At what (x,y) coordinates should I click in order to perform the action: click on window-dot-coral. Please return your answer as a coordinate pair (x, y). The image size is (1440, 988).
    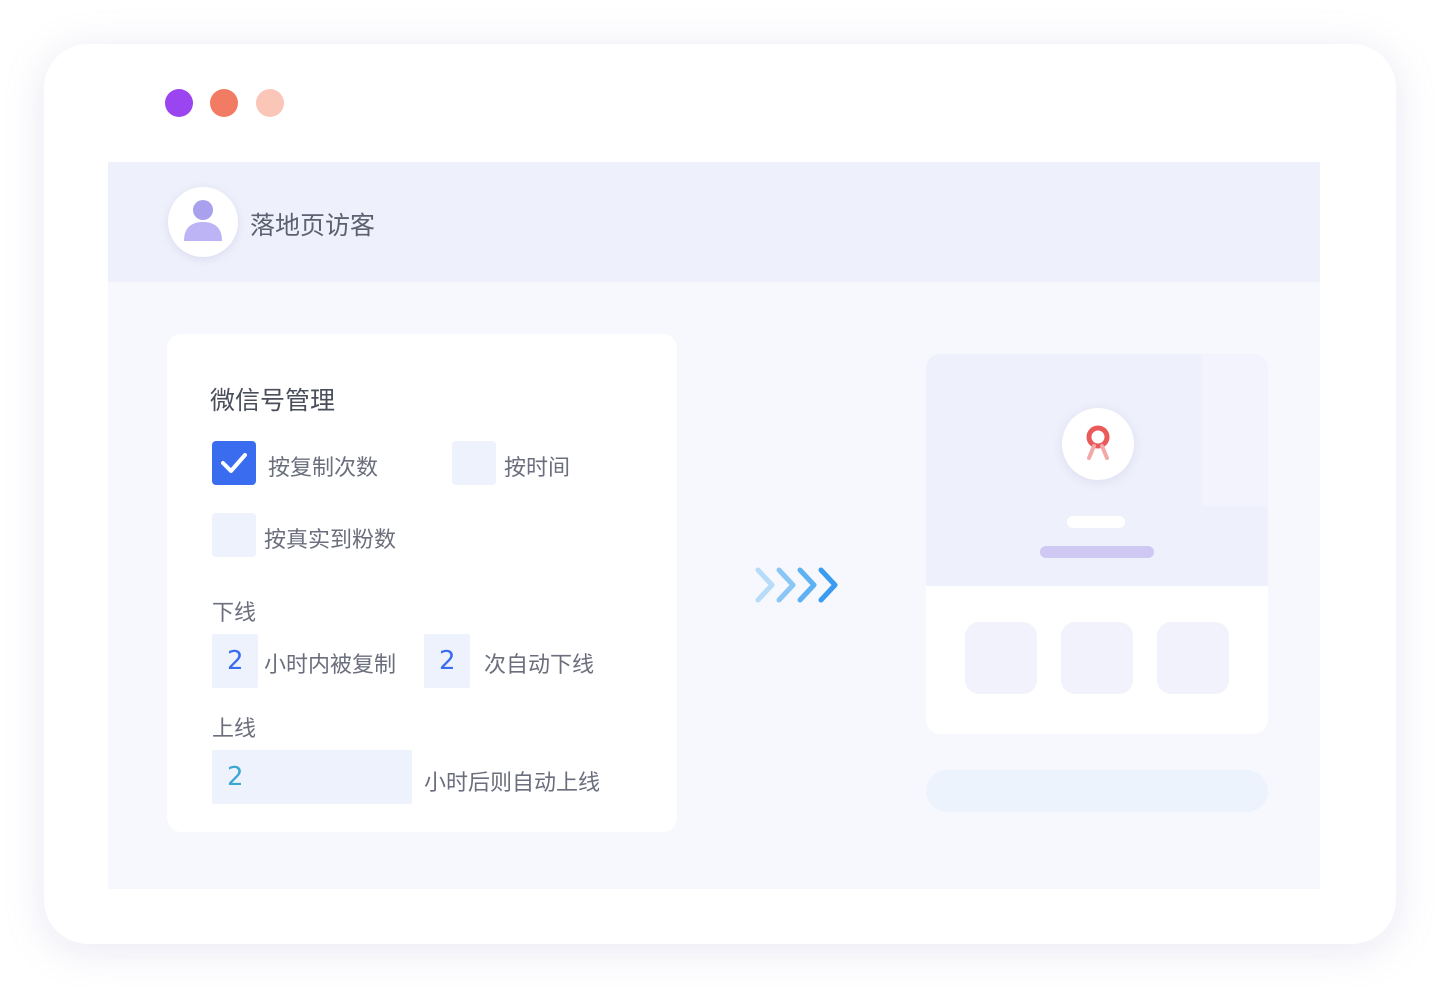
    Looking at the image, I should click on (224, 103).